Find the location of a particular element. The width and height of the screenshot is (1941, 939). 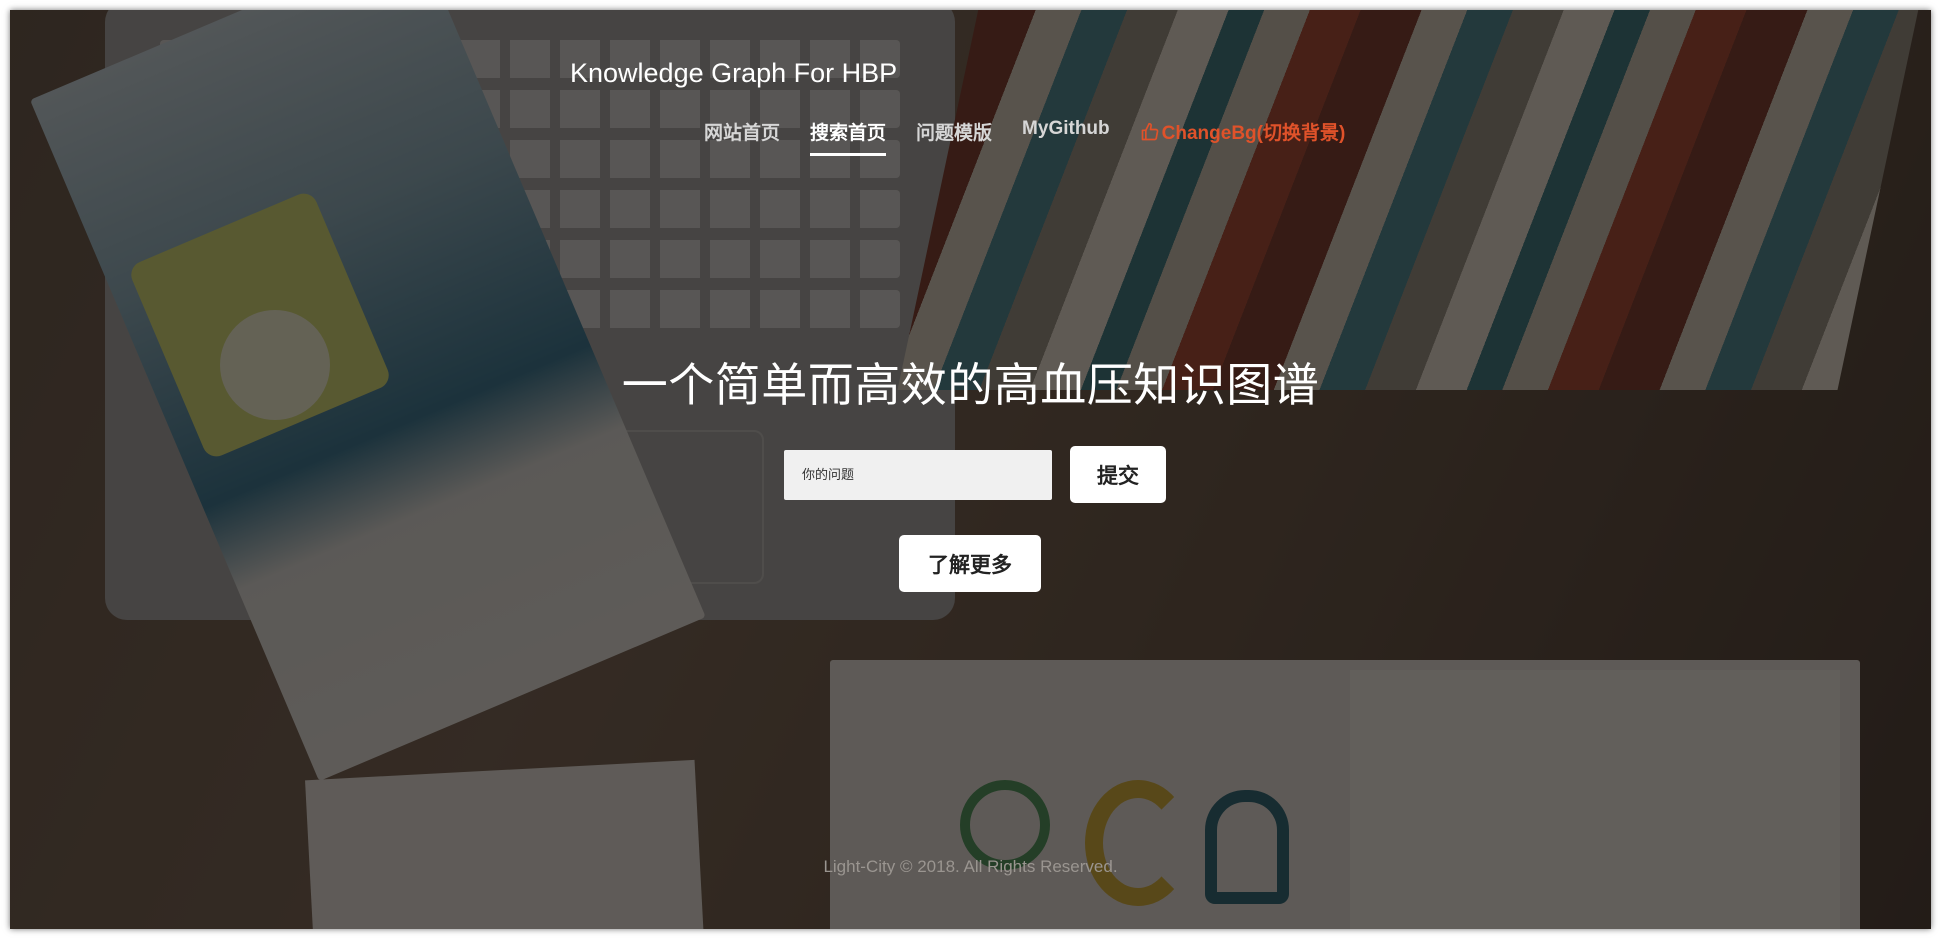

question-input is located at coordinates (918, 474).